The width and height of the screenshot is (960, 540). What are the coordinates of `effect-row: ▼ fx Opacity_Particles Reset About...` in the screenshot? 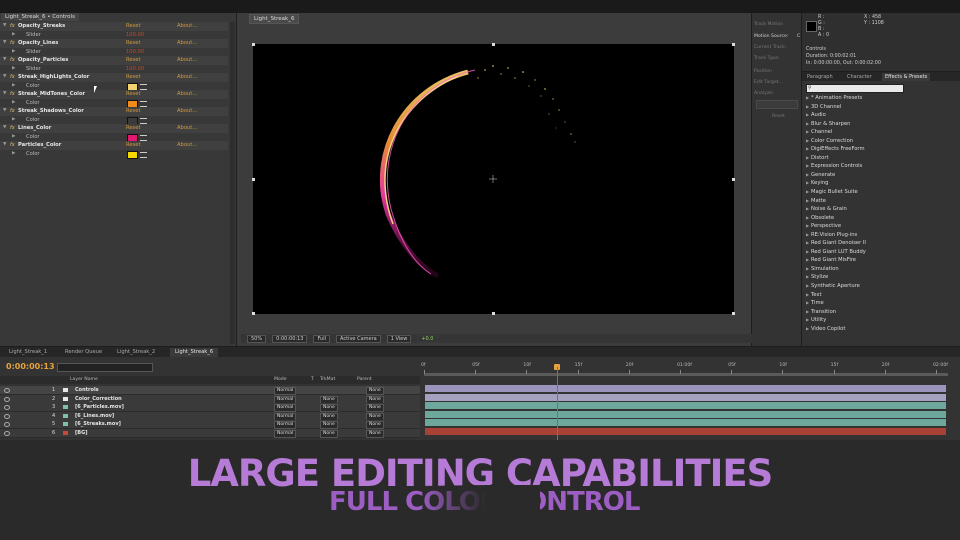 It's located at (114, 60).